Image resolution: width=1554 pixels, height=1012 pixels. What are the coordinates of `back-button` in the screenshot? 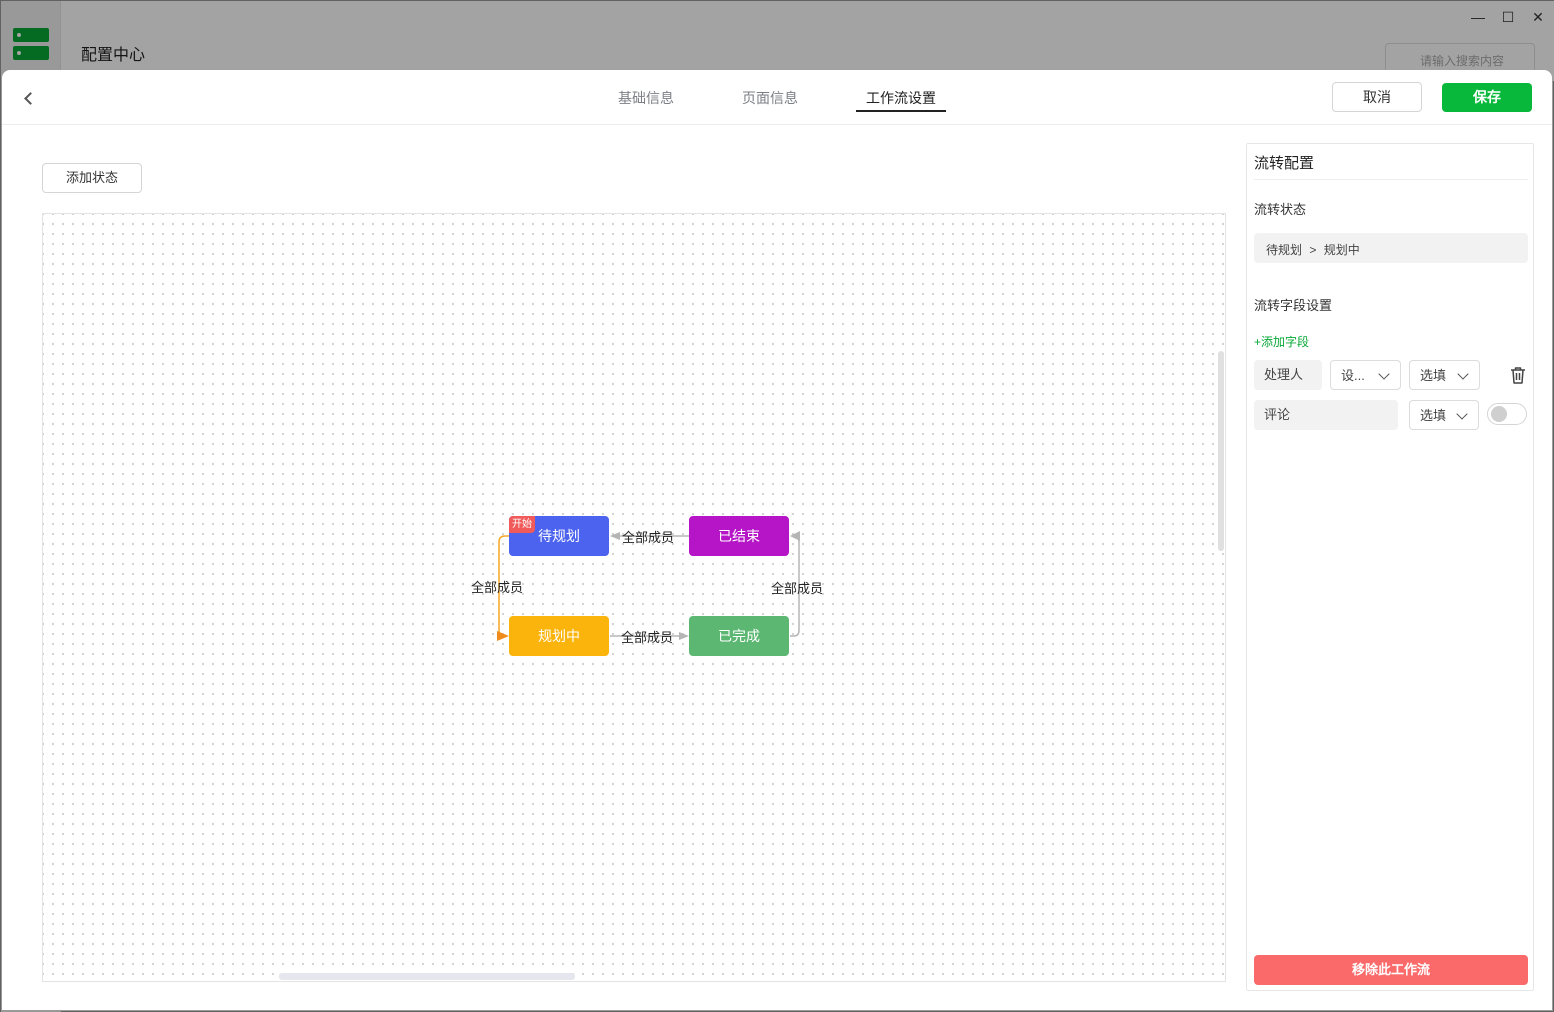 It's located at (28, 98).